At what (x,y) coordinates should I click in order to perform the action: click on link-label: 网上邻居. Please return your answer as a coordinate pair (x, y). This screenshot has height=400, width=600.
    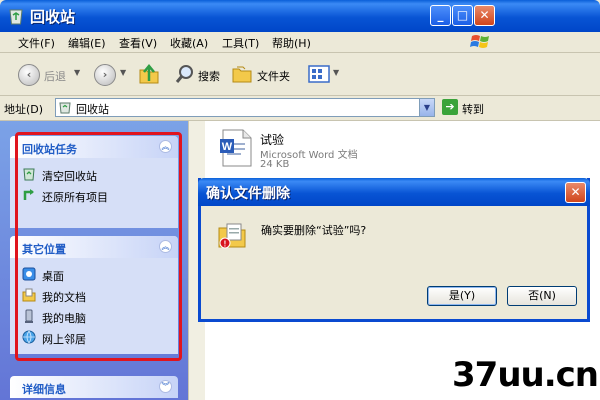
    Looking at the image, I should click on (64, 339).